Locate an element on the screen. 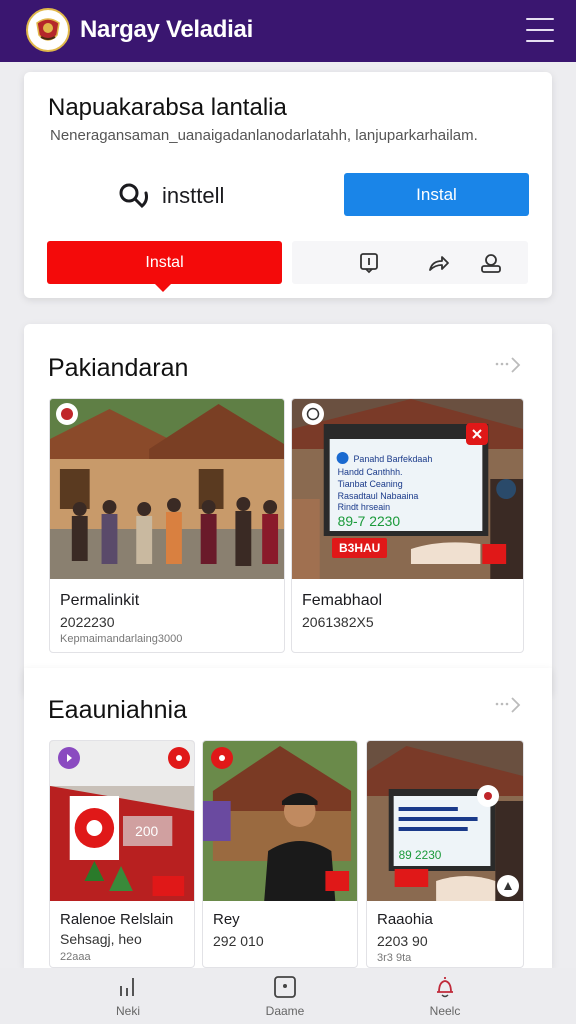 The image size is (576, 1024). account-icon is located at coordinates (491, 263).